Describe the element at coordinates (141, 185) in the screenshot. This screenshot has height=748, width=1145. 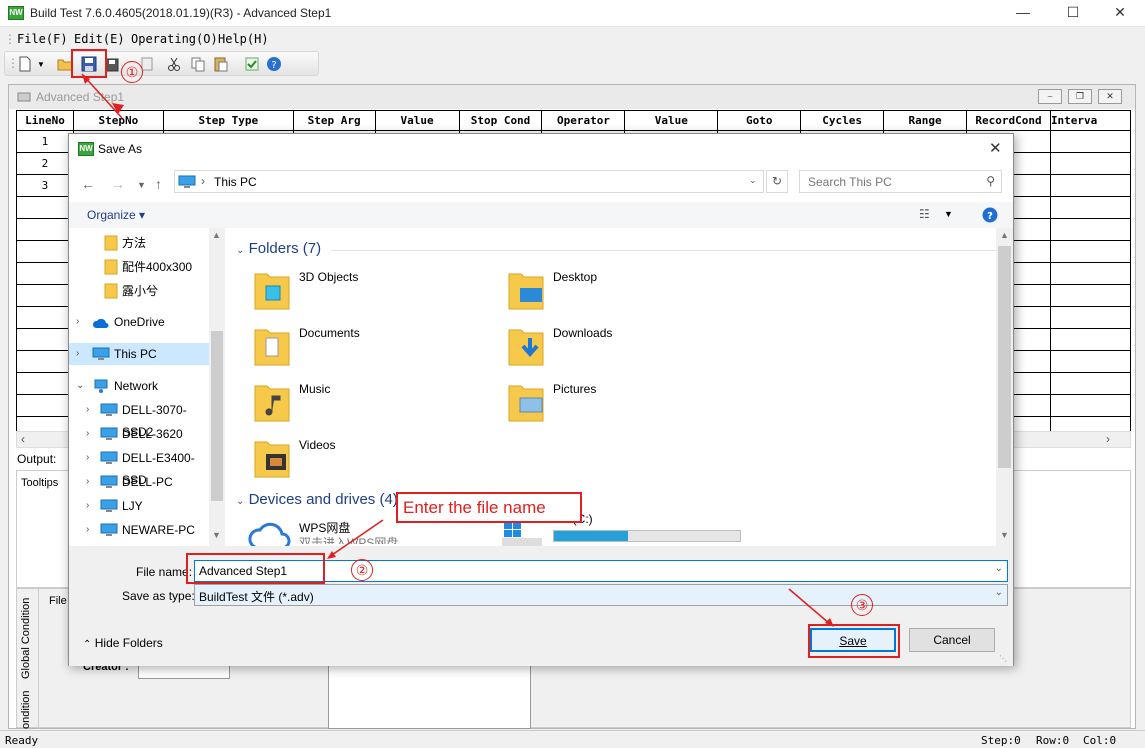
I see `recent-dropdown-icon: ▼` at that location.